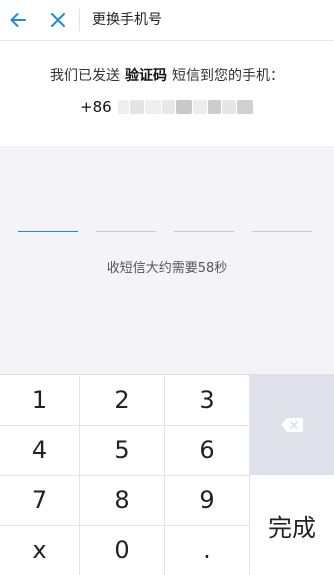 This screenshot has height=575, width=334. I want to click on sms-sent-text-bold: 验证码, so click(146, 76).